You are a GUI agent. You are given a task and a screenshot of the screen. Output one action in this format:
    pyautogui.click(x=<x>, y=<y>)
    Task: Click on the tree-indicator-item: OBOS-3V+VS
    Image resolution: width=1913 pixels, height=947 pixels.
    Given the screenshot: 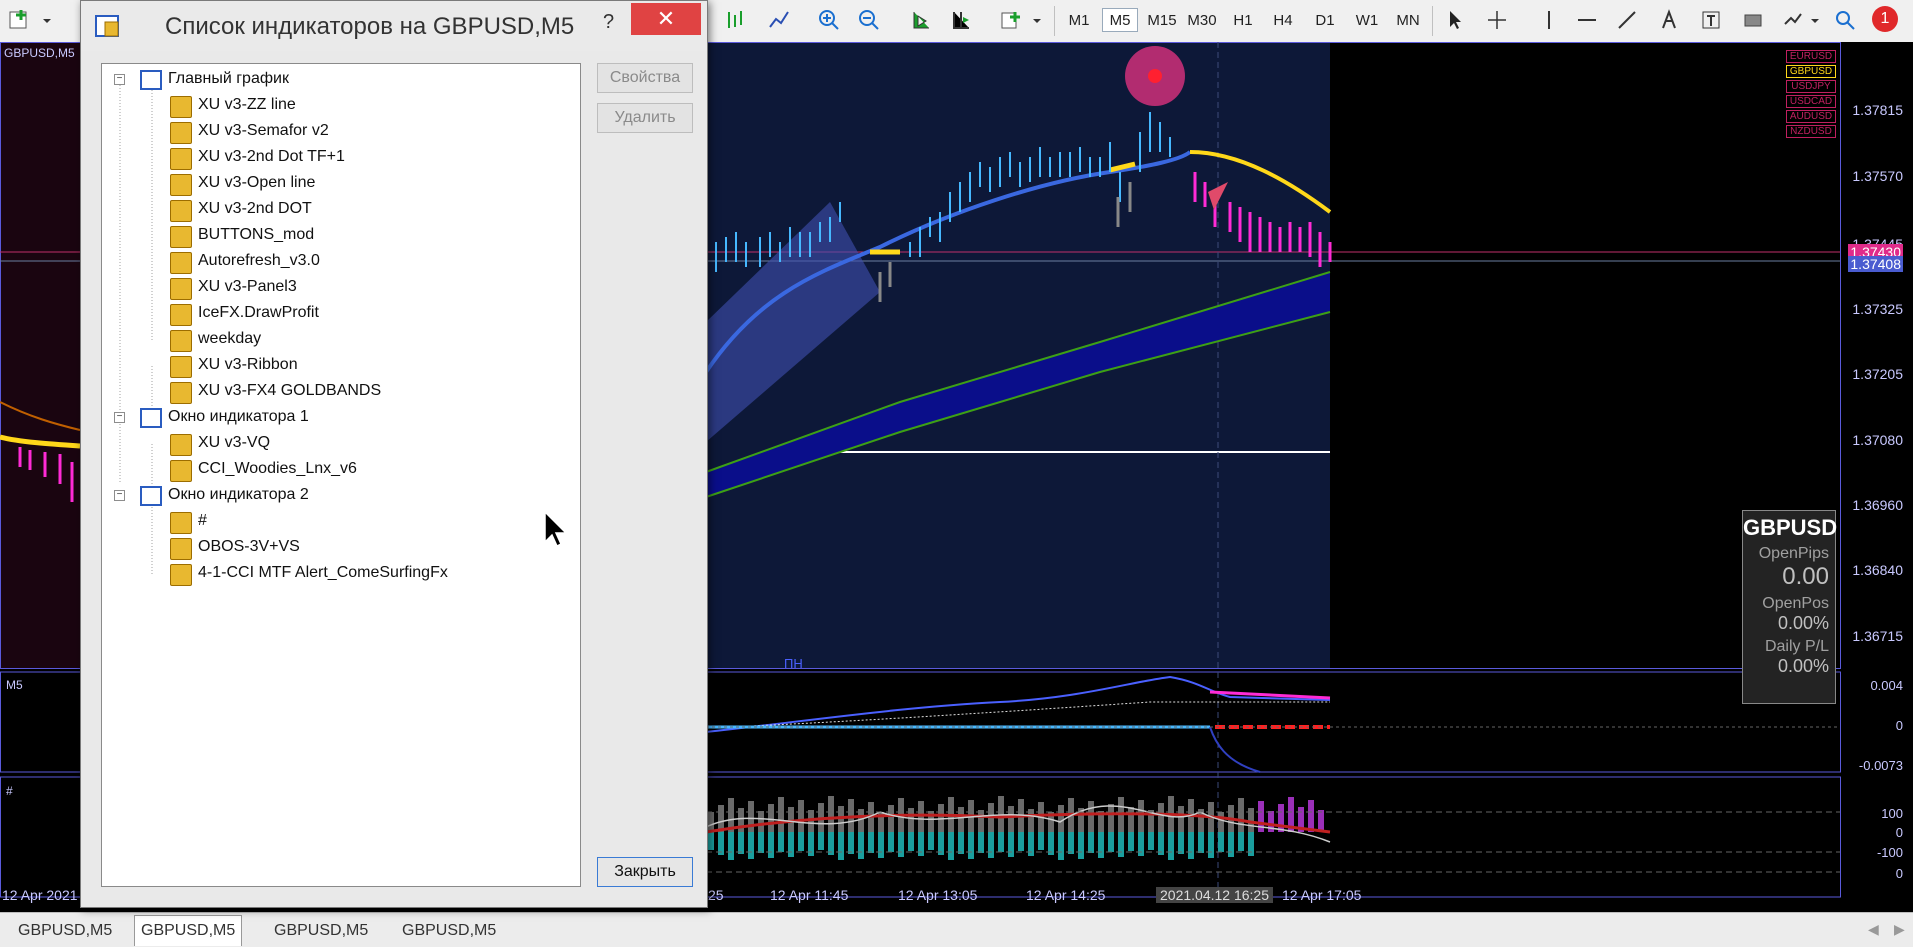 What is the action you would take?
    pyautogui.click(x=249, y=547)
    